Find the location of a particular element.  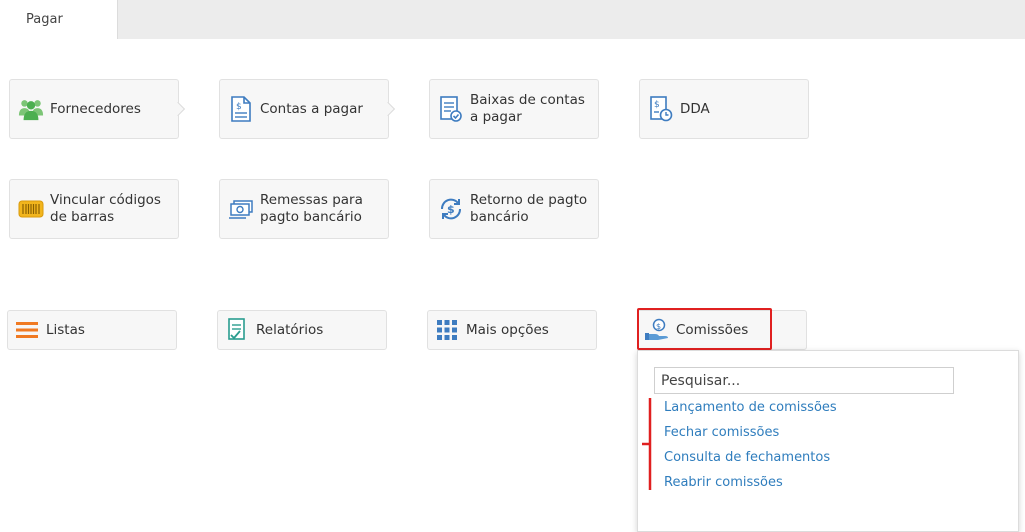

card-baixas-de-contas: Baixas de contas a pagar is located at coordinates (514, 109).